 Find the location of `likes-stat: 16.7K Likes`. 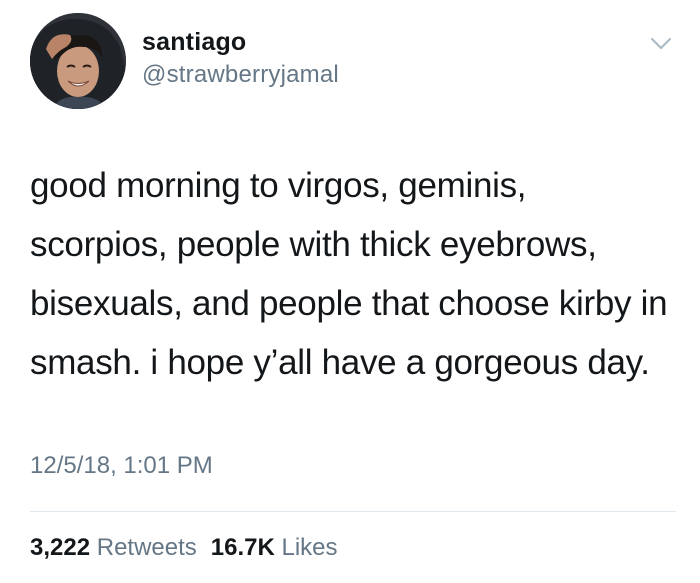

likes-stat: 16.7K Likes is located at coordinates (274, 548).